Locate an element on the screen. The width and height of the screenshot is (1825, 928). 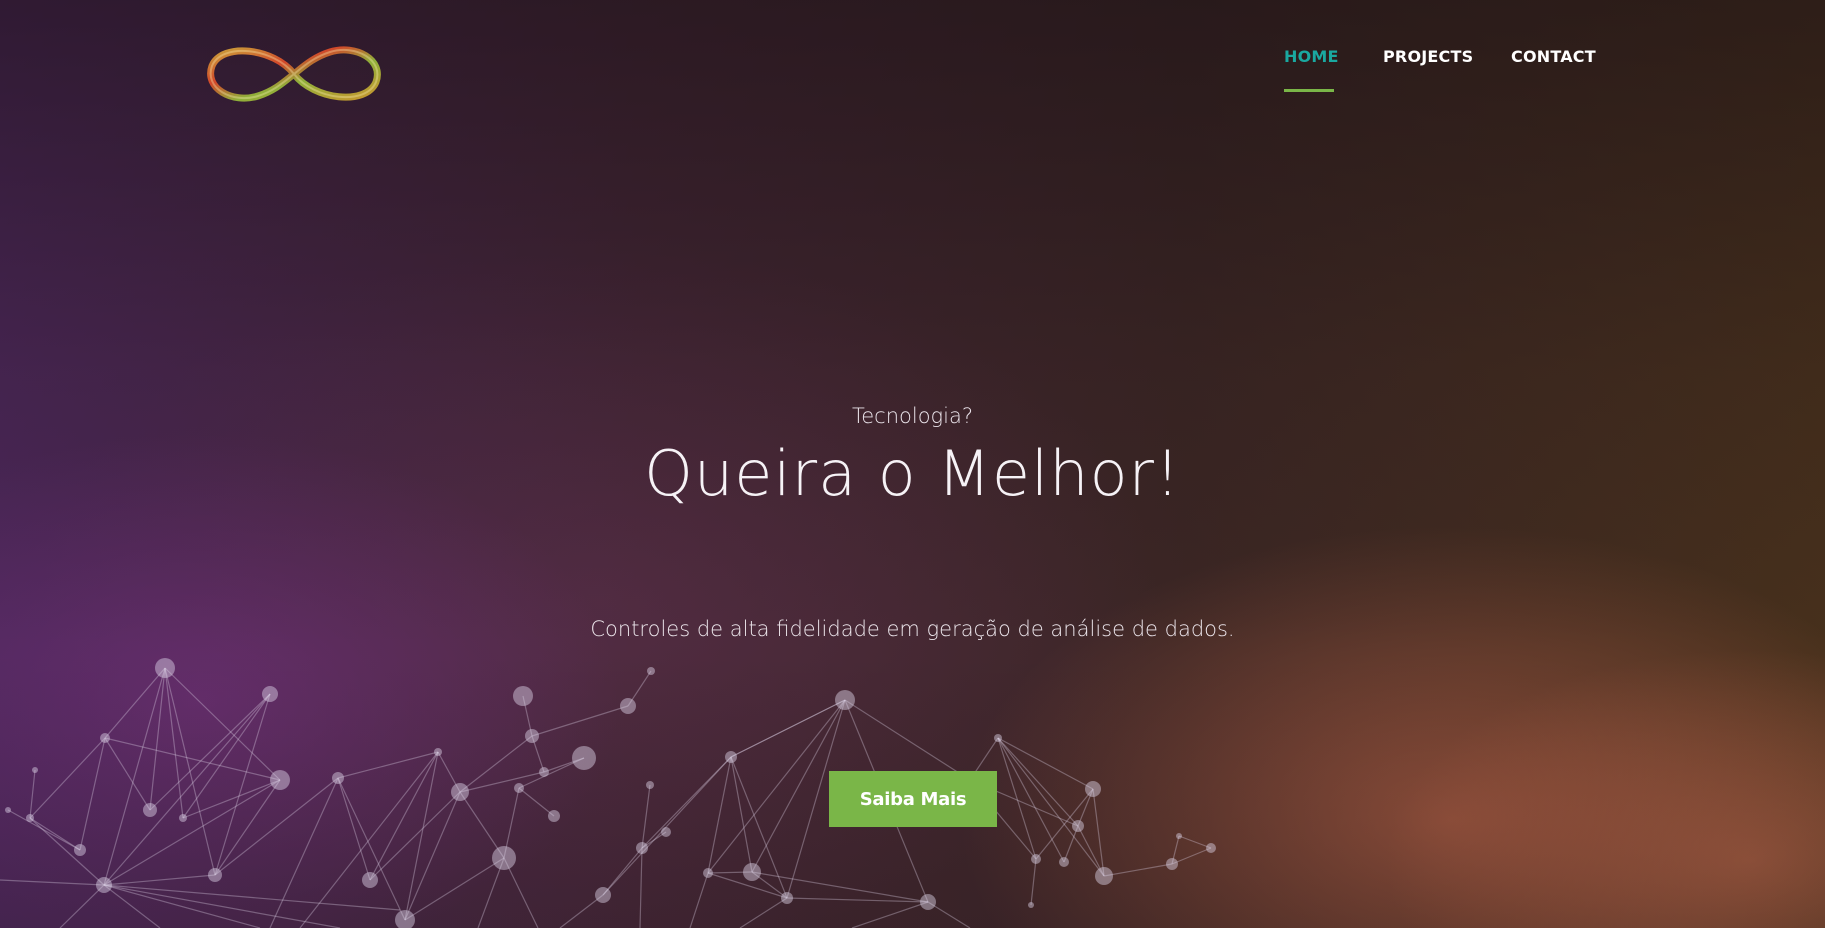
nav-contact-link: CONTACT is located at coordinates (1553, 56).